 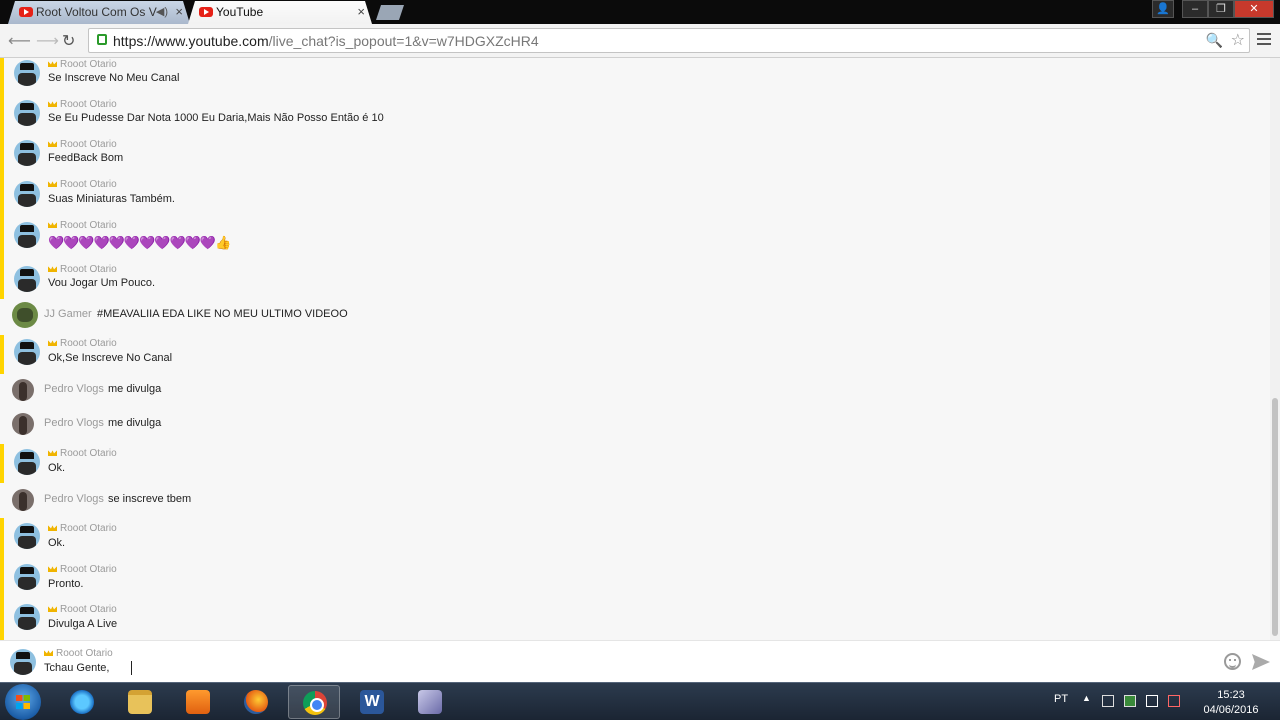 What do you see at coordinates (68, 41) in the screenshot?
I see `reload-icon: ↻` at bounding box center [68, 41].